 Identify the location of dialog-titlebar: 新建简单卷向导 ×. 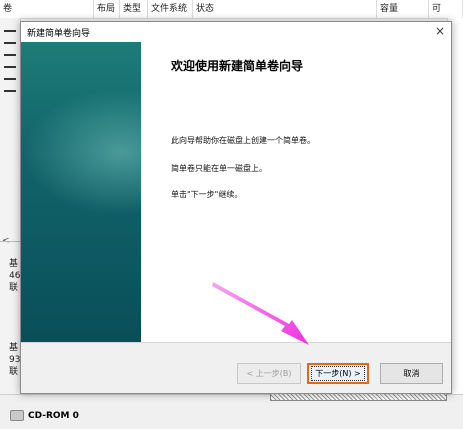
(236, 32).